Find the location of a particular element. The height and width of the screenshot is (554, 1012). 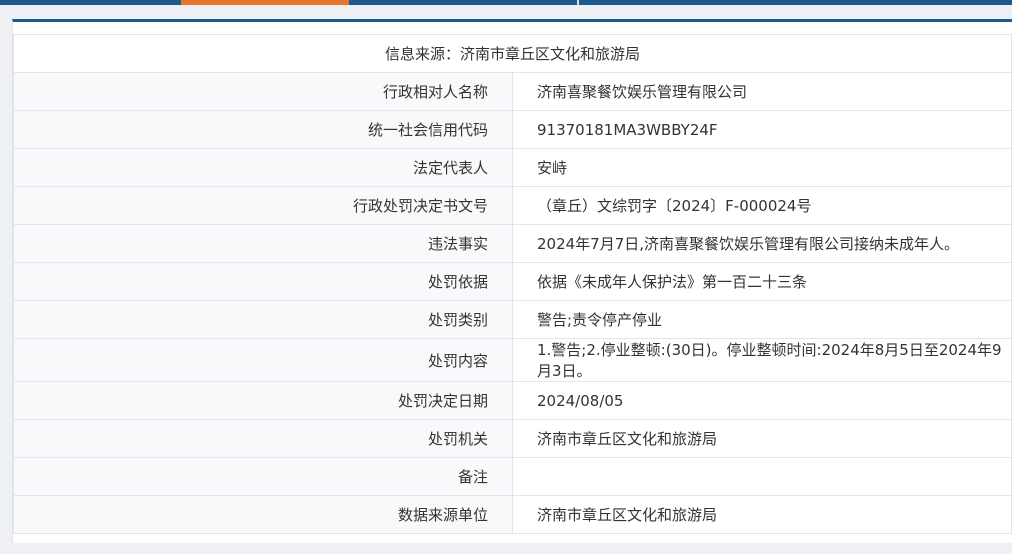

info-source-text: 信息来源：济南市章丘区文化和旅游局 is located at coordinates (512, 53).